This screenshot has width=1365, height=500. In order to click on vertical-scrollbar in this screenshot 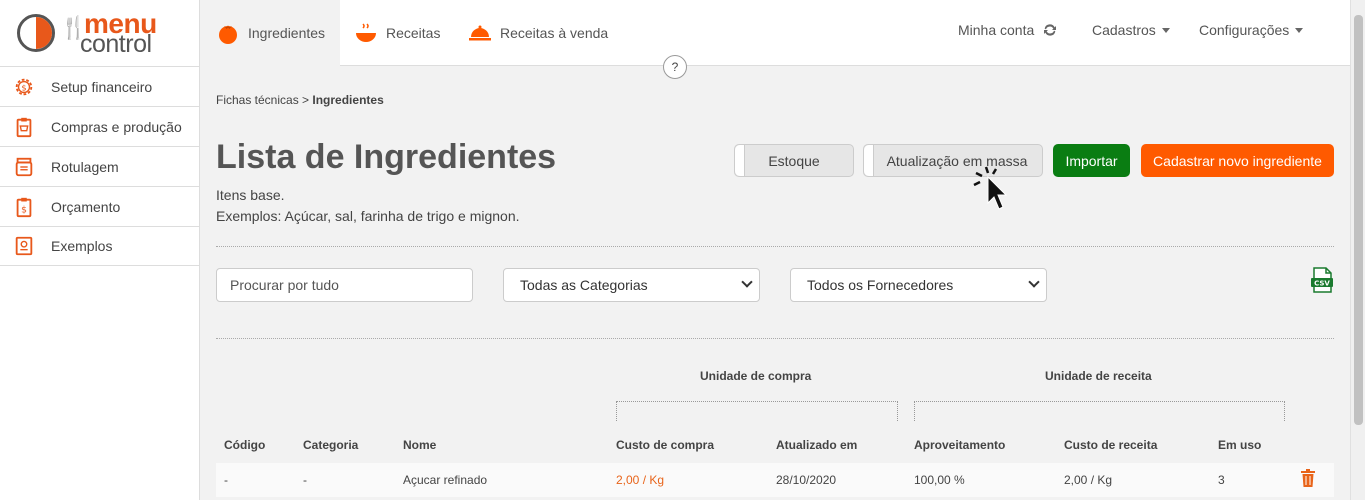, I will do `click(1357, 250)`.